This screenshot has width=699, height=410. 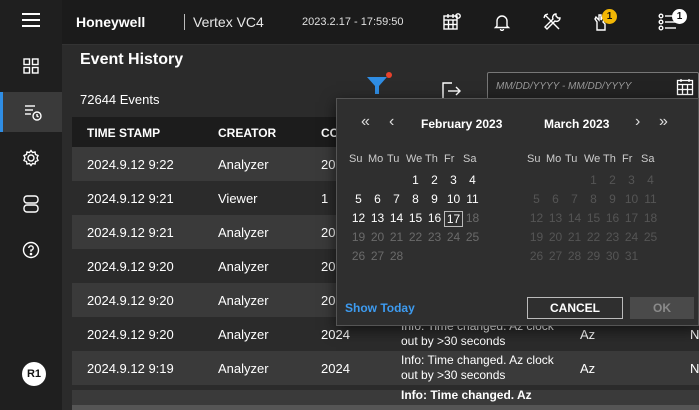 I want to click on right-month-title: March 2023, so click(x=577, y=124).